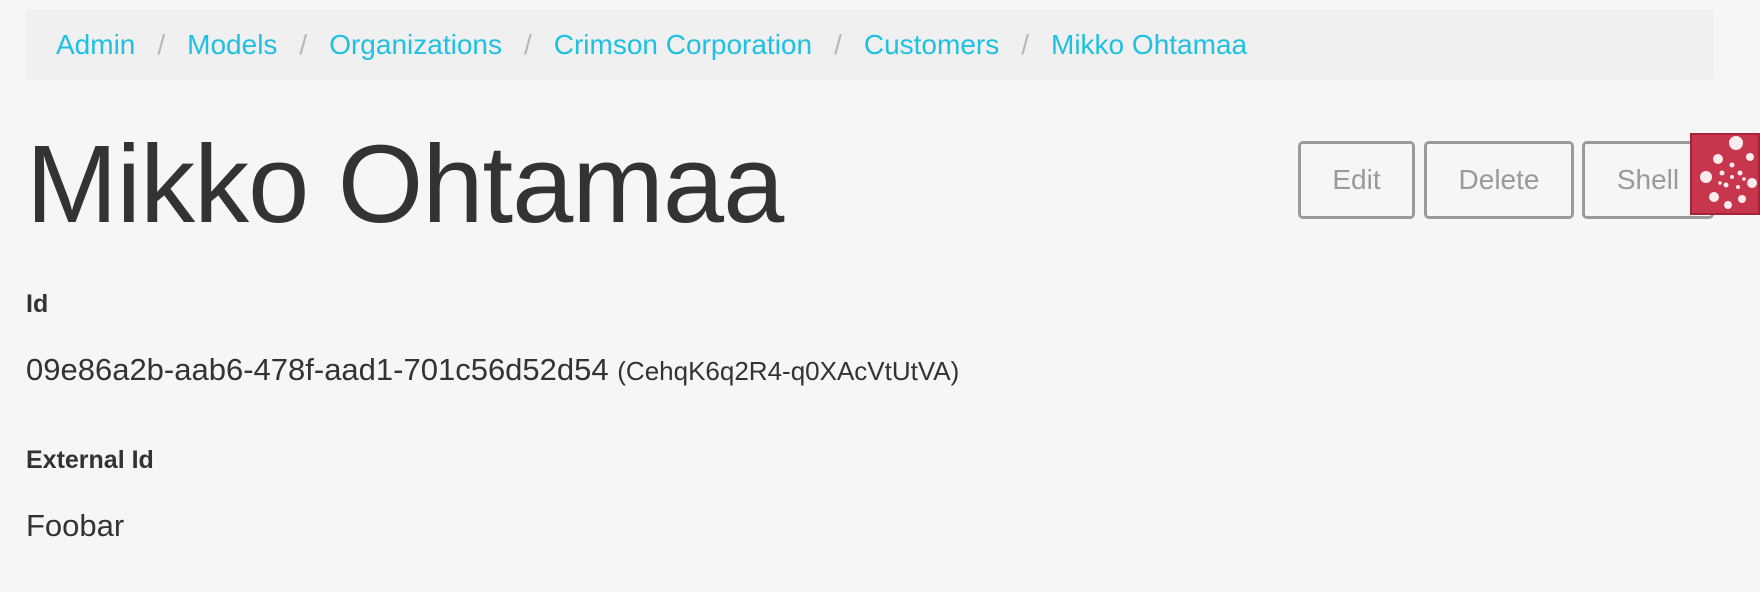 The width and height of the screenshot is (1760, 592). Describe the element at coordinates (1725, 174) in the screenshot. I see `spiral-dots-icon` at that location.